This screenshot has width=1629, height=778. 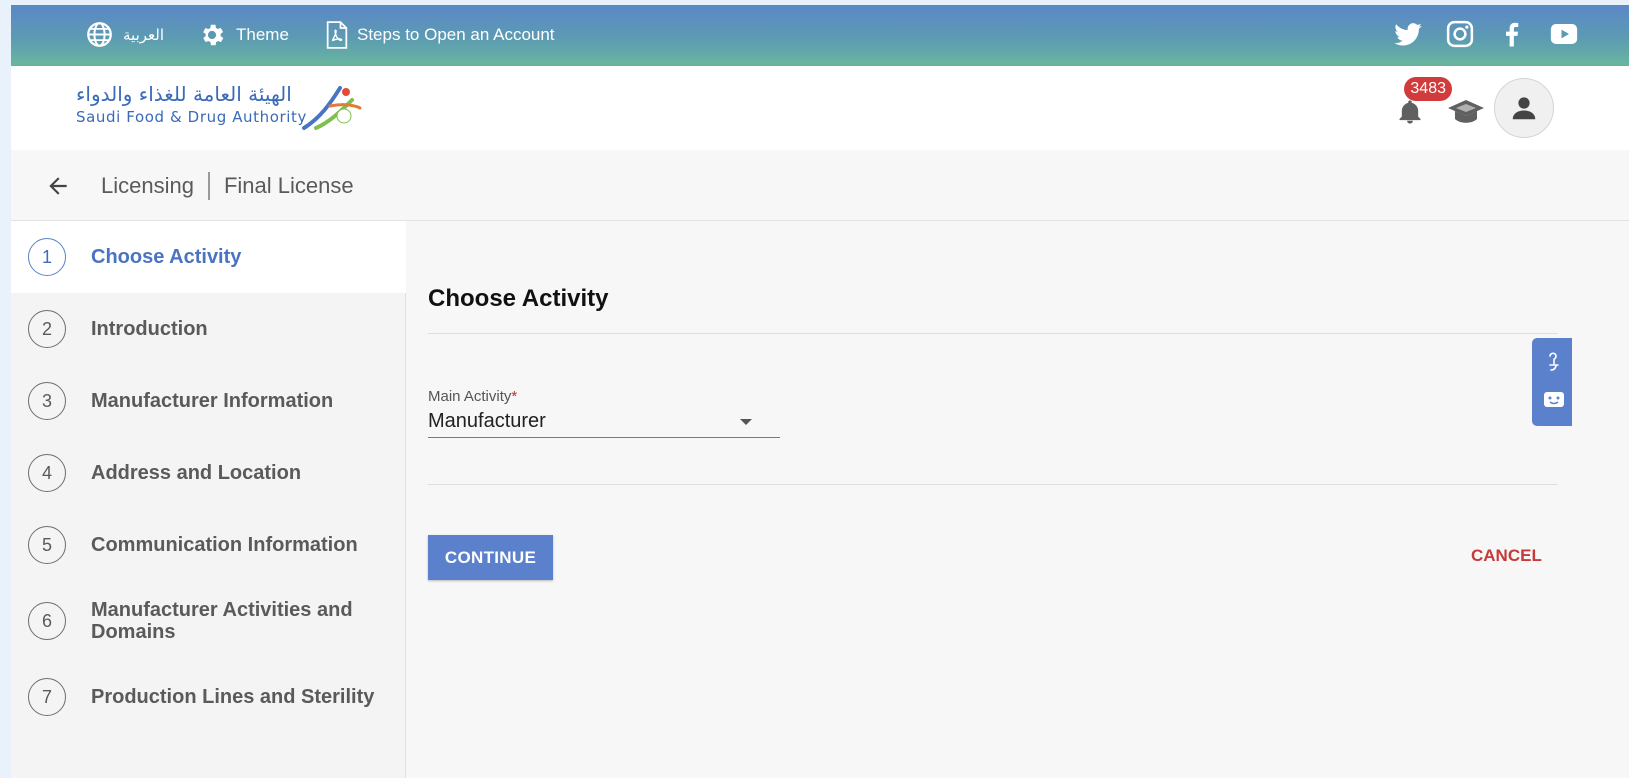 I want to click on theme-button: Theme, so click(x=243, y=35).